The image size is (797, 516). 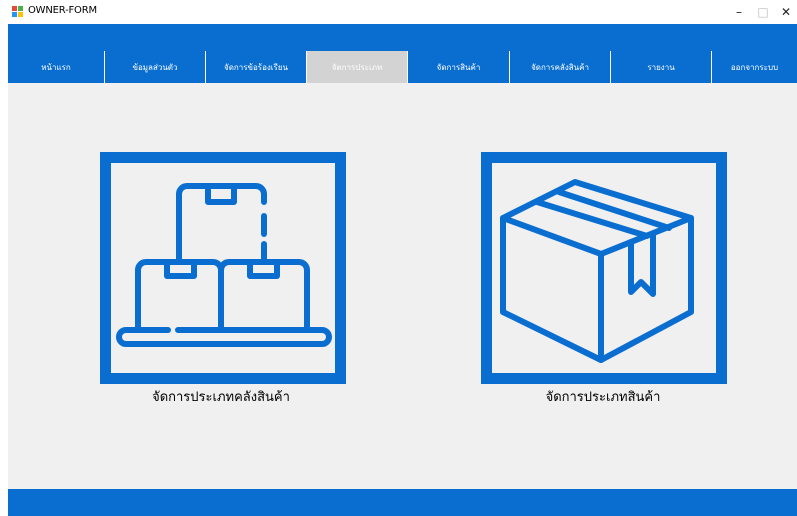 What do you see at coordinates (62, 10) in the screenshot?
I see `window-title: OWNER-FORM` at bounding box center [62, 10].